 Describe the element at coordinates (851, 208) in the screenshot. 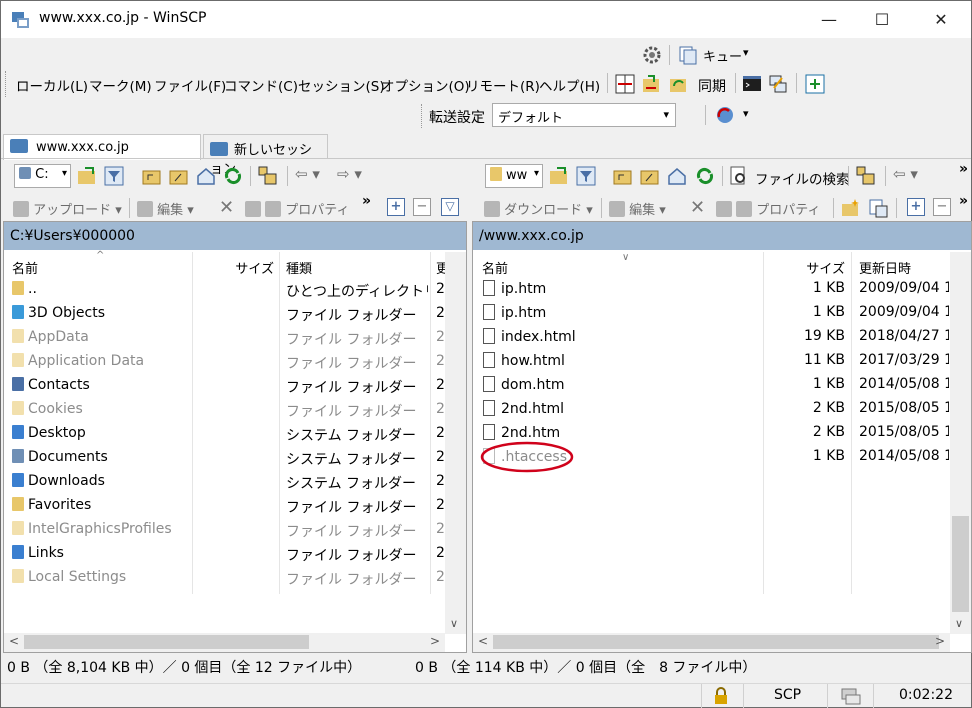

I see `new-folder-icon` at that location.